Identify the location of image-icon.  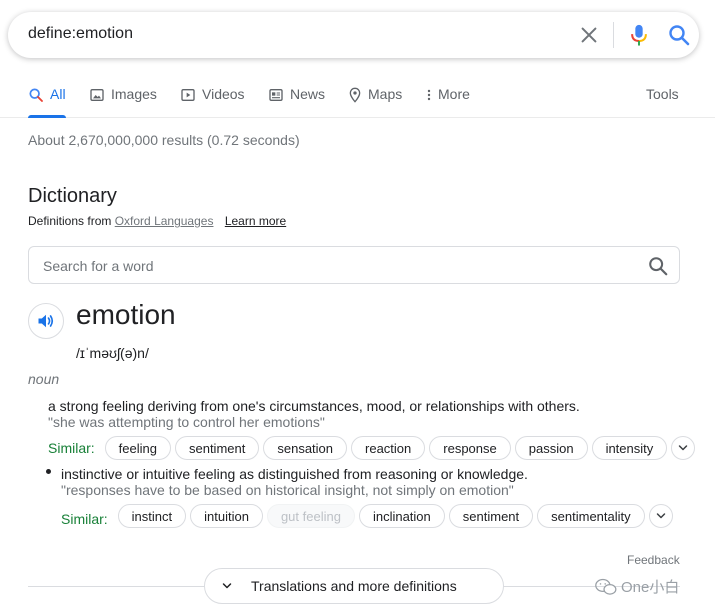
(97, 95).